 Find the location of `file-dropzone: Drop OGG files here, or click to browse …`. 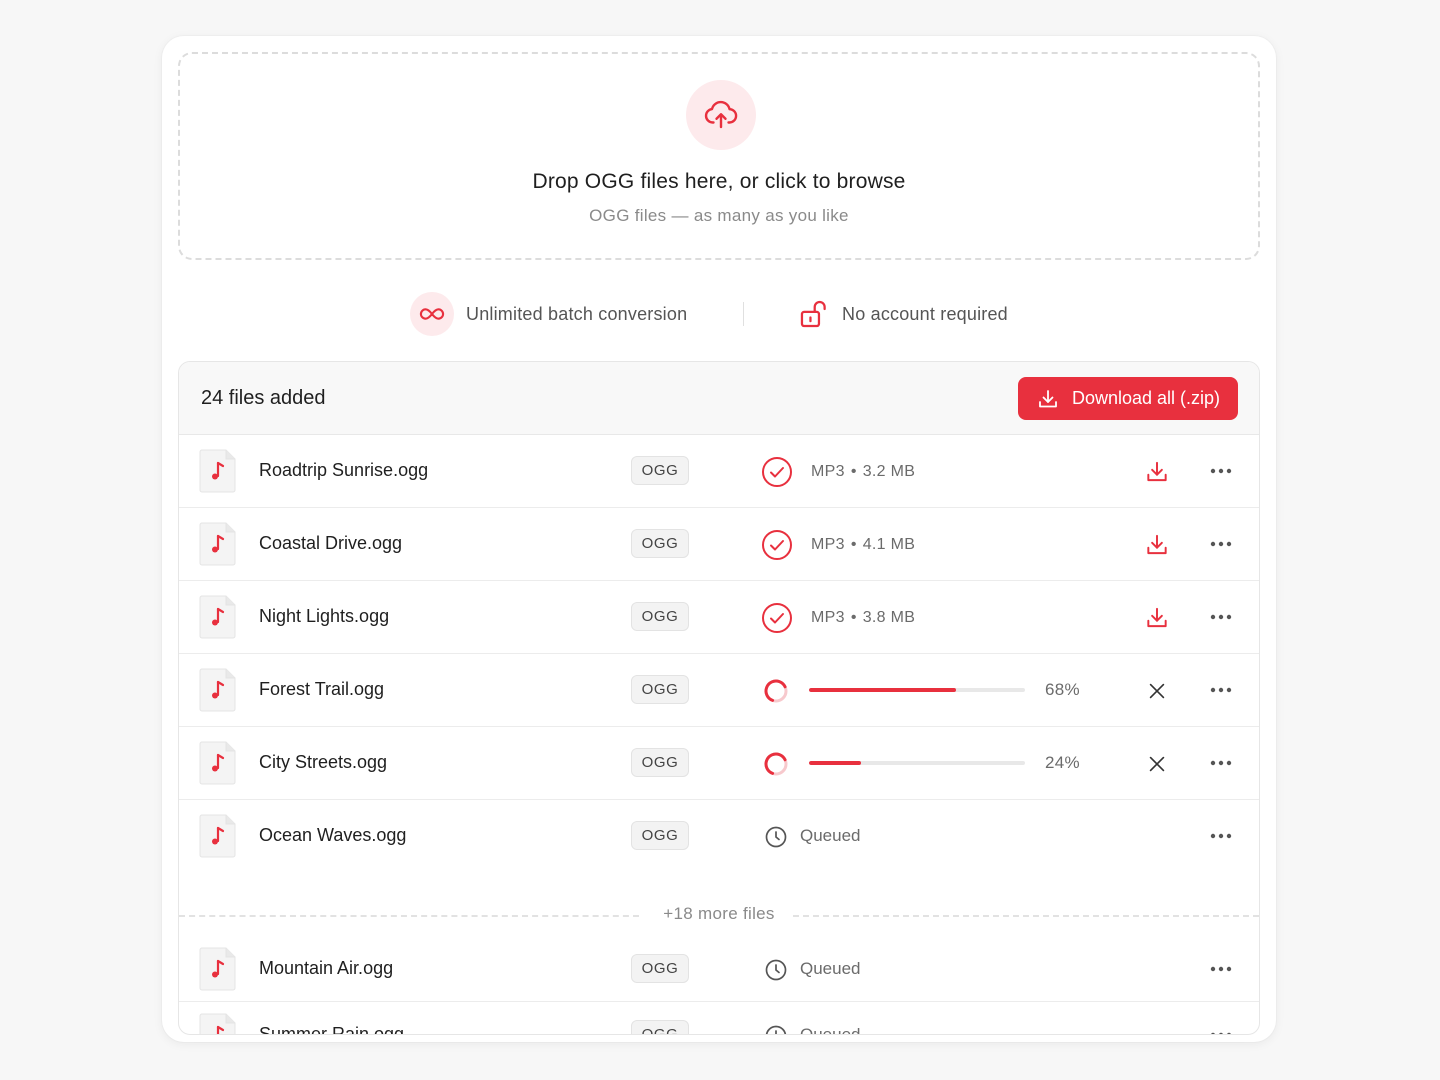

file-dropzone: Drop OGG files here, or click to browse … is located at coordinates (719, 156).